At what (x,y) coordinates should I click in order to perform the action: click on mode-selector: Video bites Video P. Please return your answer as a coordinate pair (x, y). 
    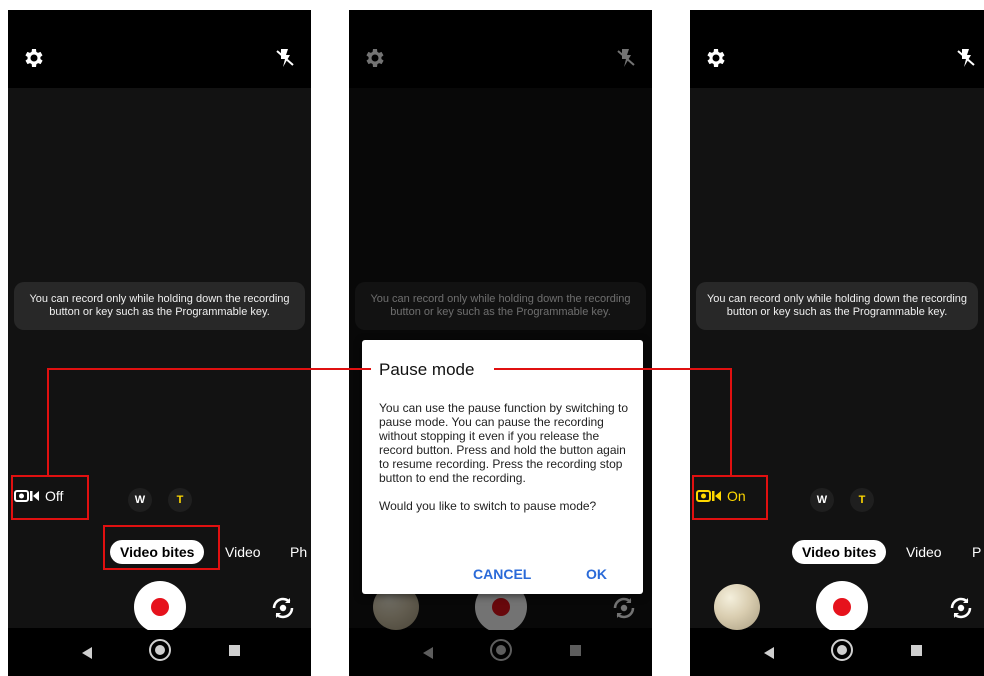
    Looking at the image, I should click on (837, 552).